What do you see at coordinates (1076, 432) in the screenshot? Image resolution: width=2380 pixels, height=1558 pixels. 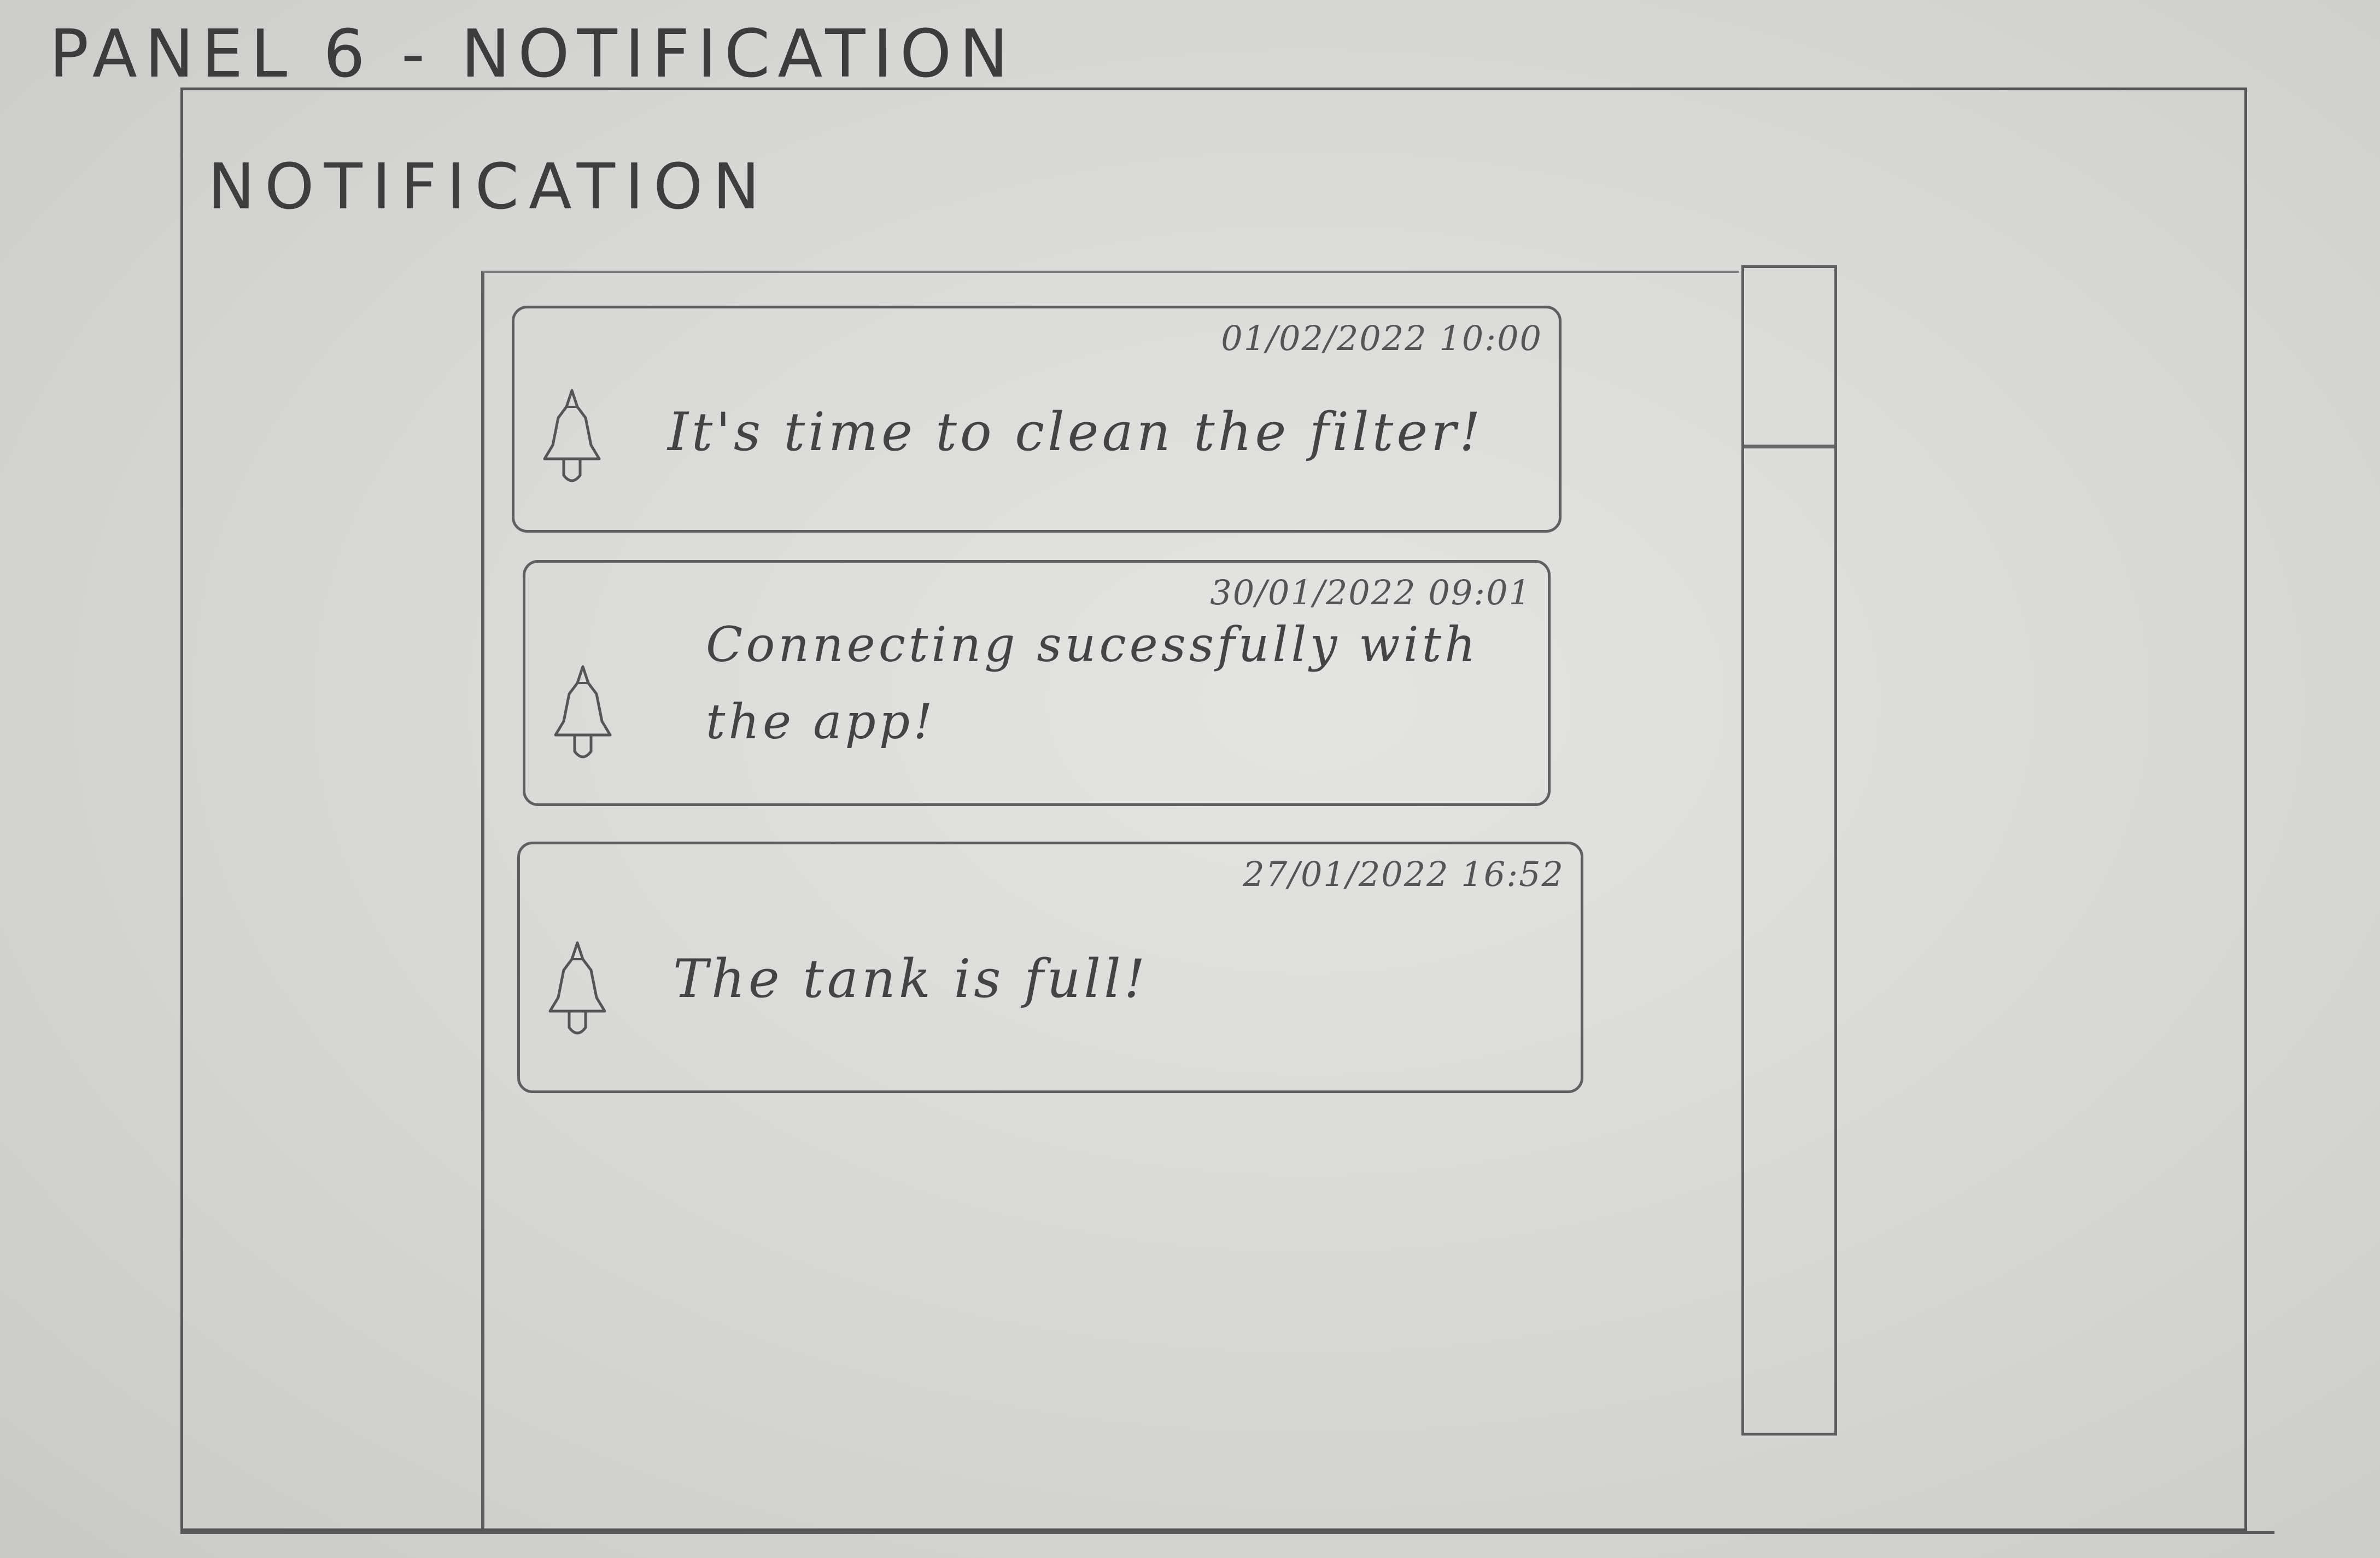 I see `notification-message: It's time to clean the filter!` at bounding box center [1076, 432].